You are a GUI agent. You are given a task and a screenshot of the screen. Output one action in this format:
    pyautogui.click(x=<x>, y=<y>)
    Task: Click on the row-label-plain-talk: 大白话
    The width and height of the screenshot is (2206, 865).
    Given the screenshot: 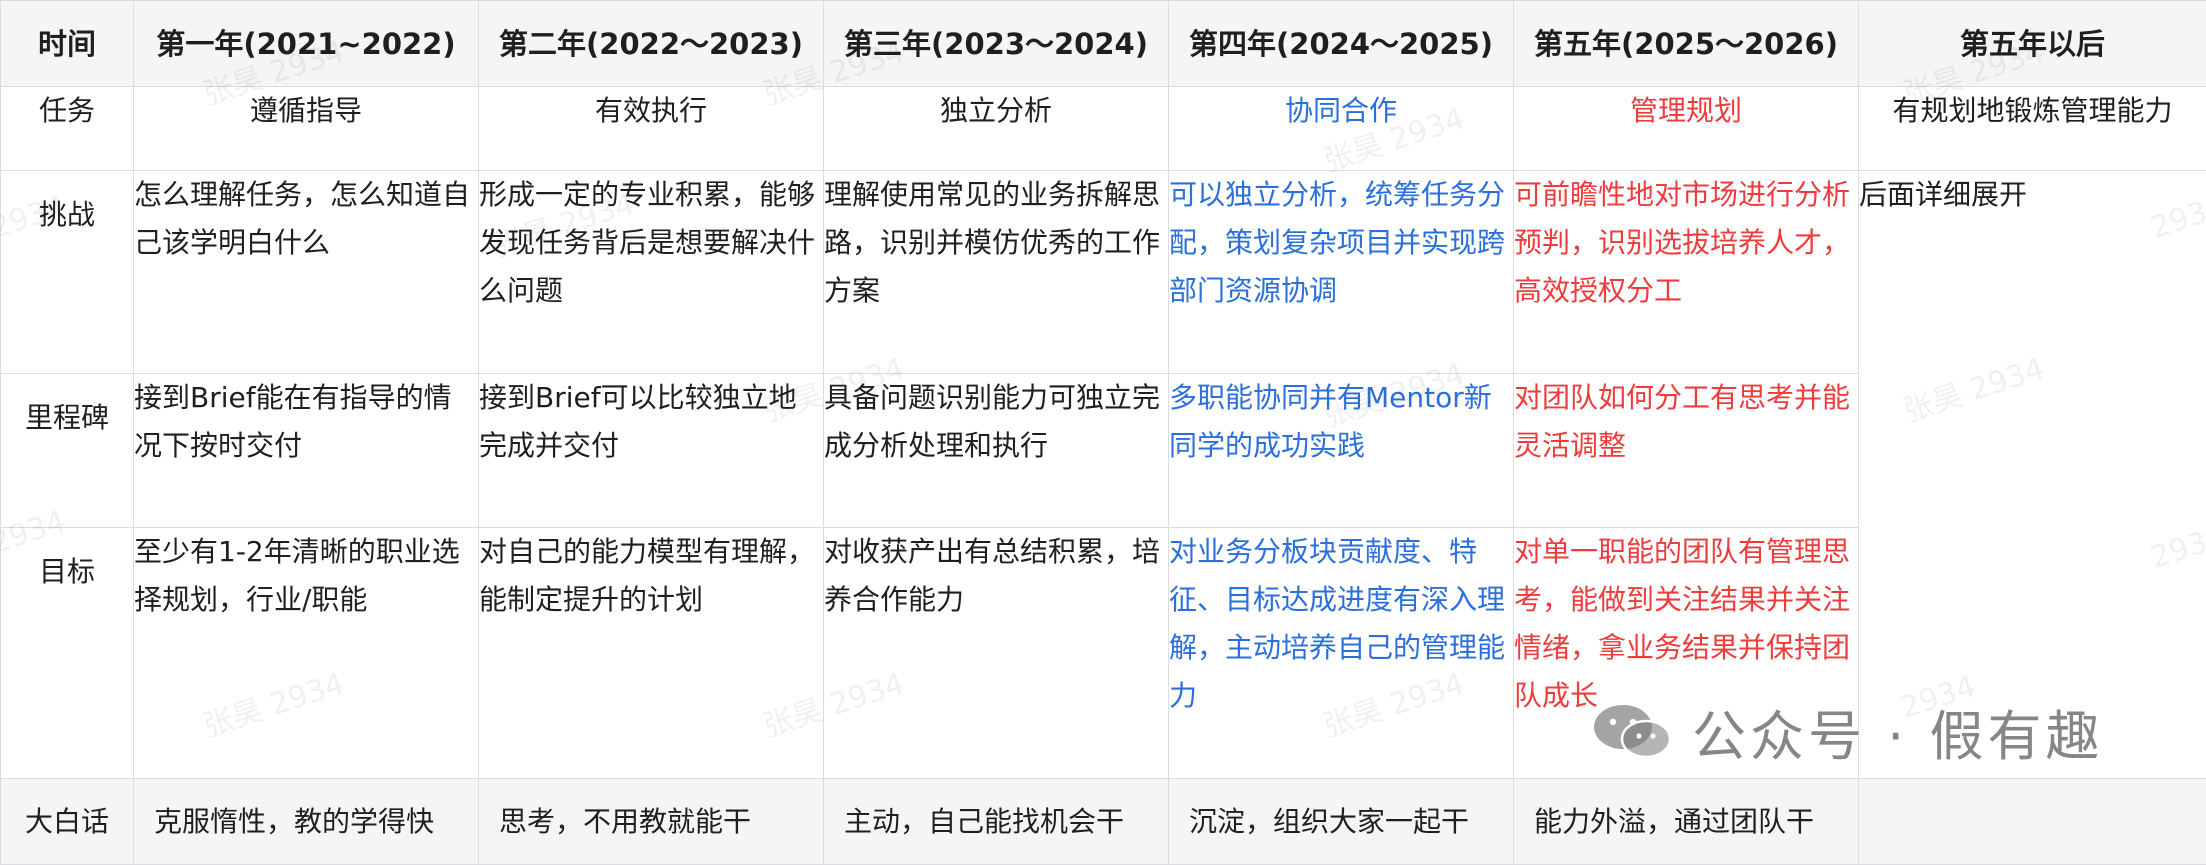 What is the action you would take?
    pyautogui.click(x=67, y=822)
    